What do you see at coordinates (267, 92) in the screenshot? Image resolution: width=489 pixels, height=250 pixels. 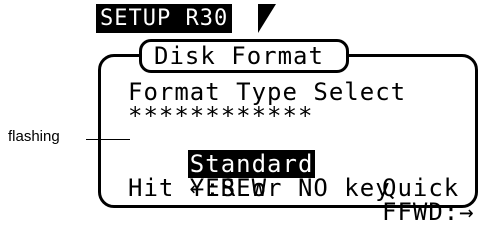 I see `format-type-heading: Format Type Select` at bounding box center [267, 92].